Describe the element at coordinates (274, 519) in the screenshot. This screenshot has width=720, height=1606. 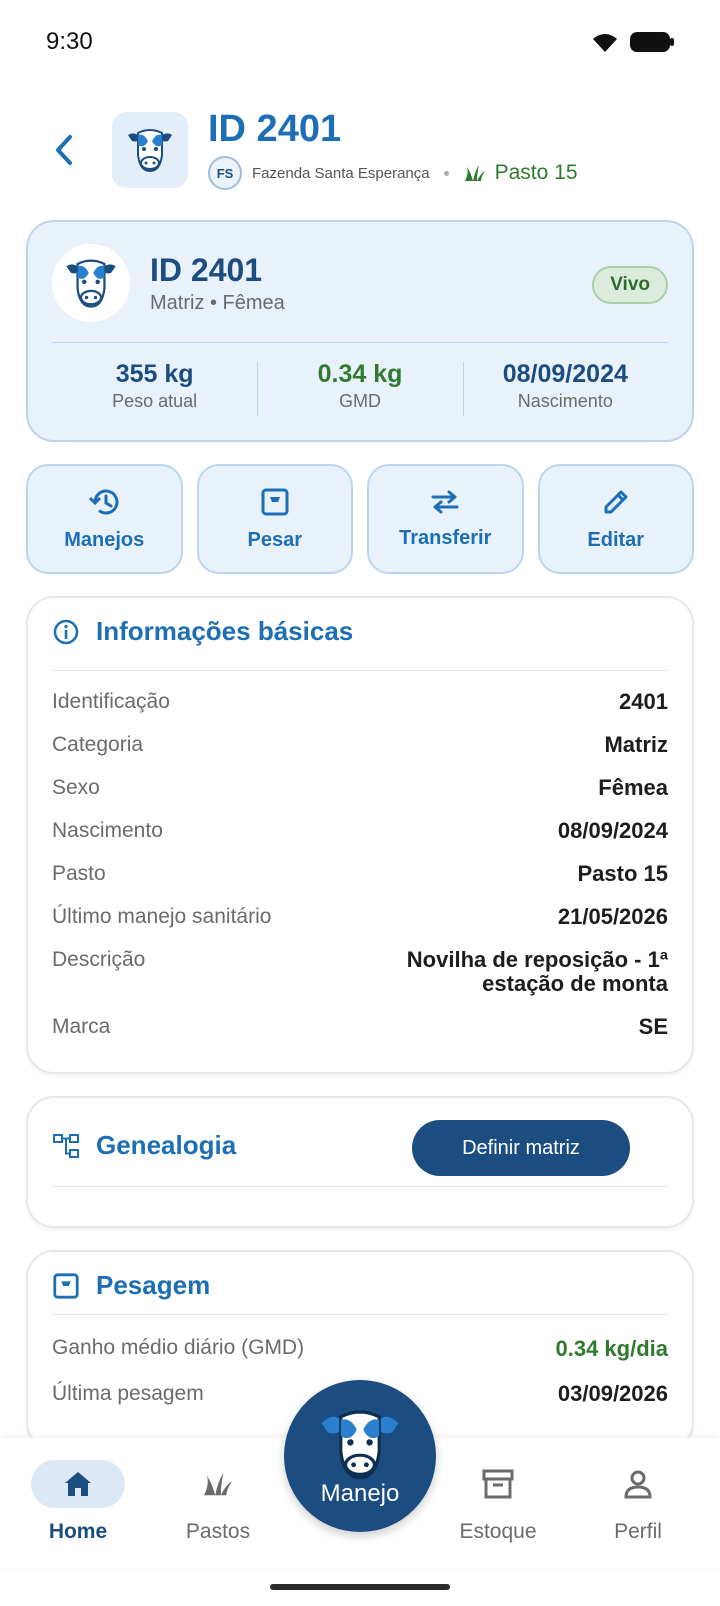
I see `pesar-button: Pesar` at that location.